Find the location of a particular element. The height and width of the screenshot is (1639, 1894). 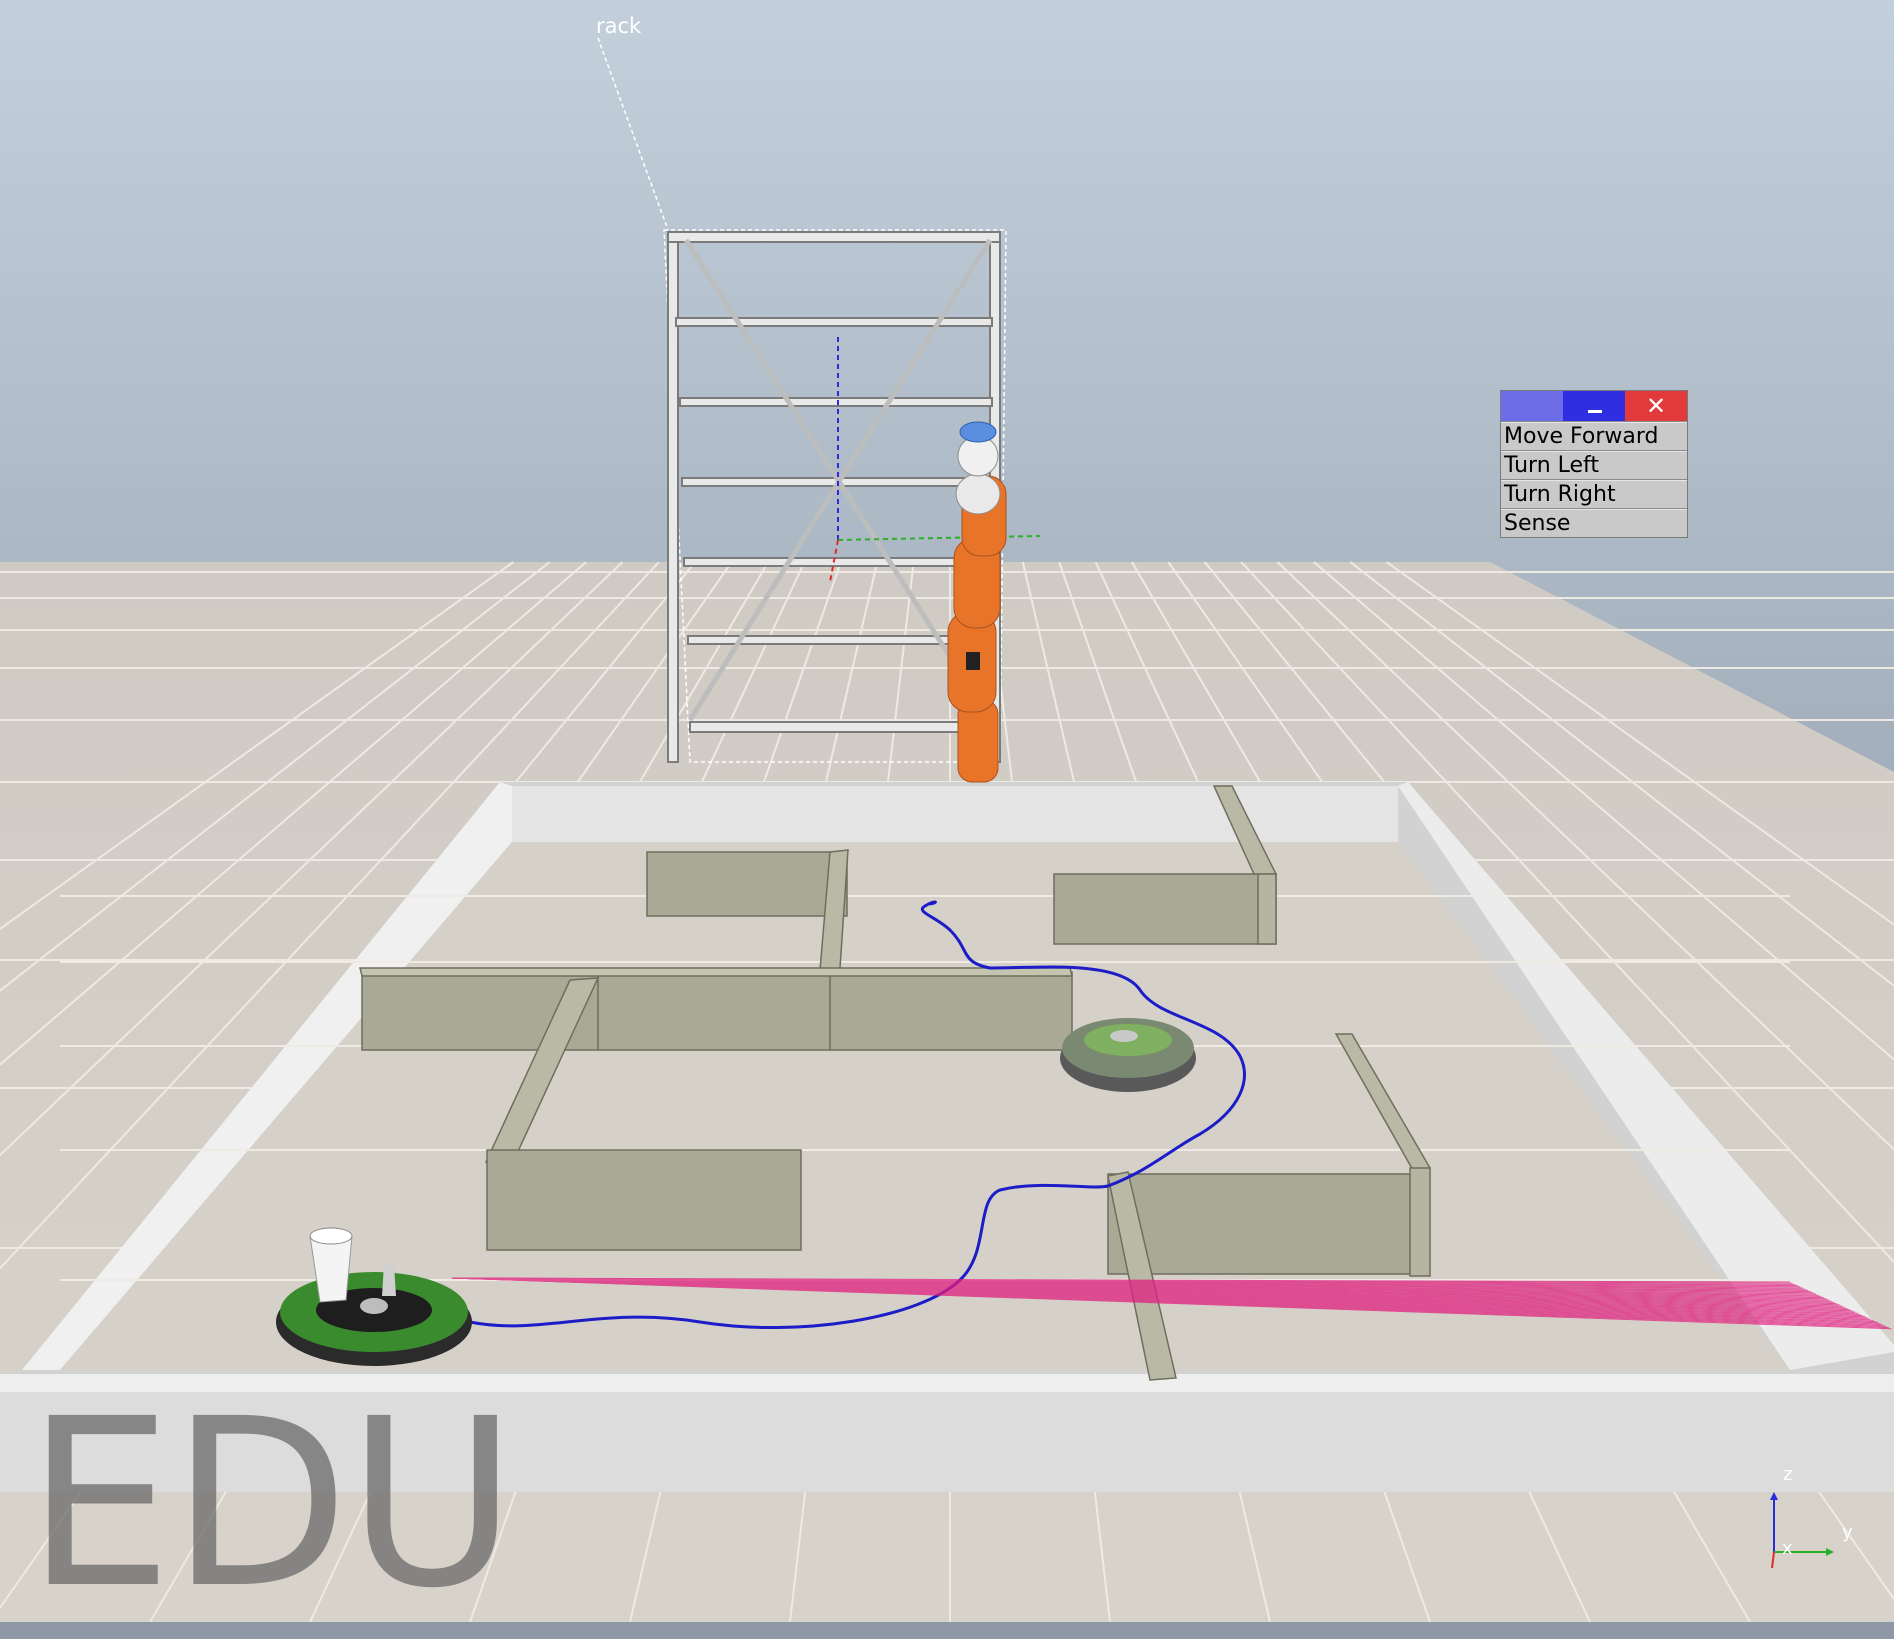

command-window-titlebar: ✕ is located at coordinates (1594, 406).